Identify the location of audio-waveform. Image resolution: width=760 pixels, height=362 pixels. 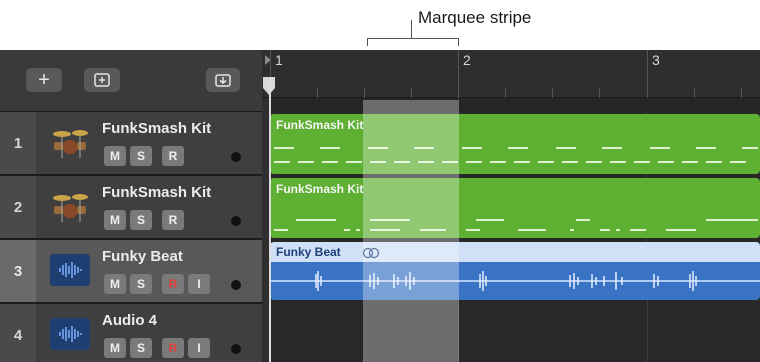
(515, 281).